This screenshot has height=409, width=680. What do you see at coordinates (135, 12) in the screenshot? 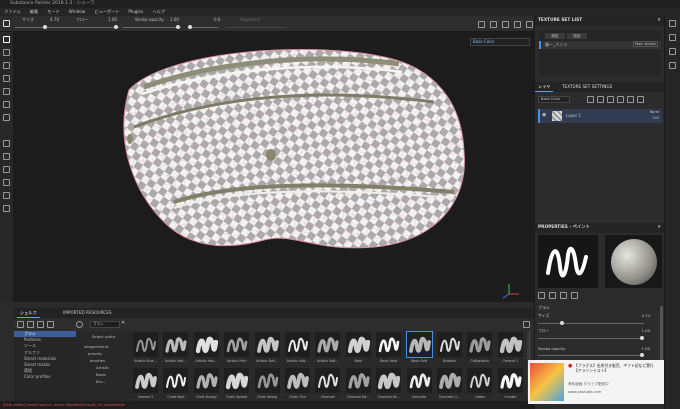
I see `menu-plugins: Plugins` at bounding box center [135, 12].